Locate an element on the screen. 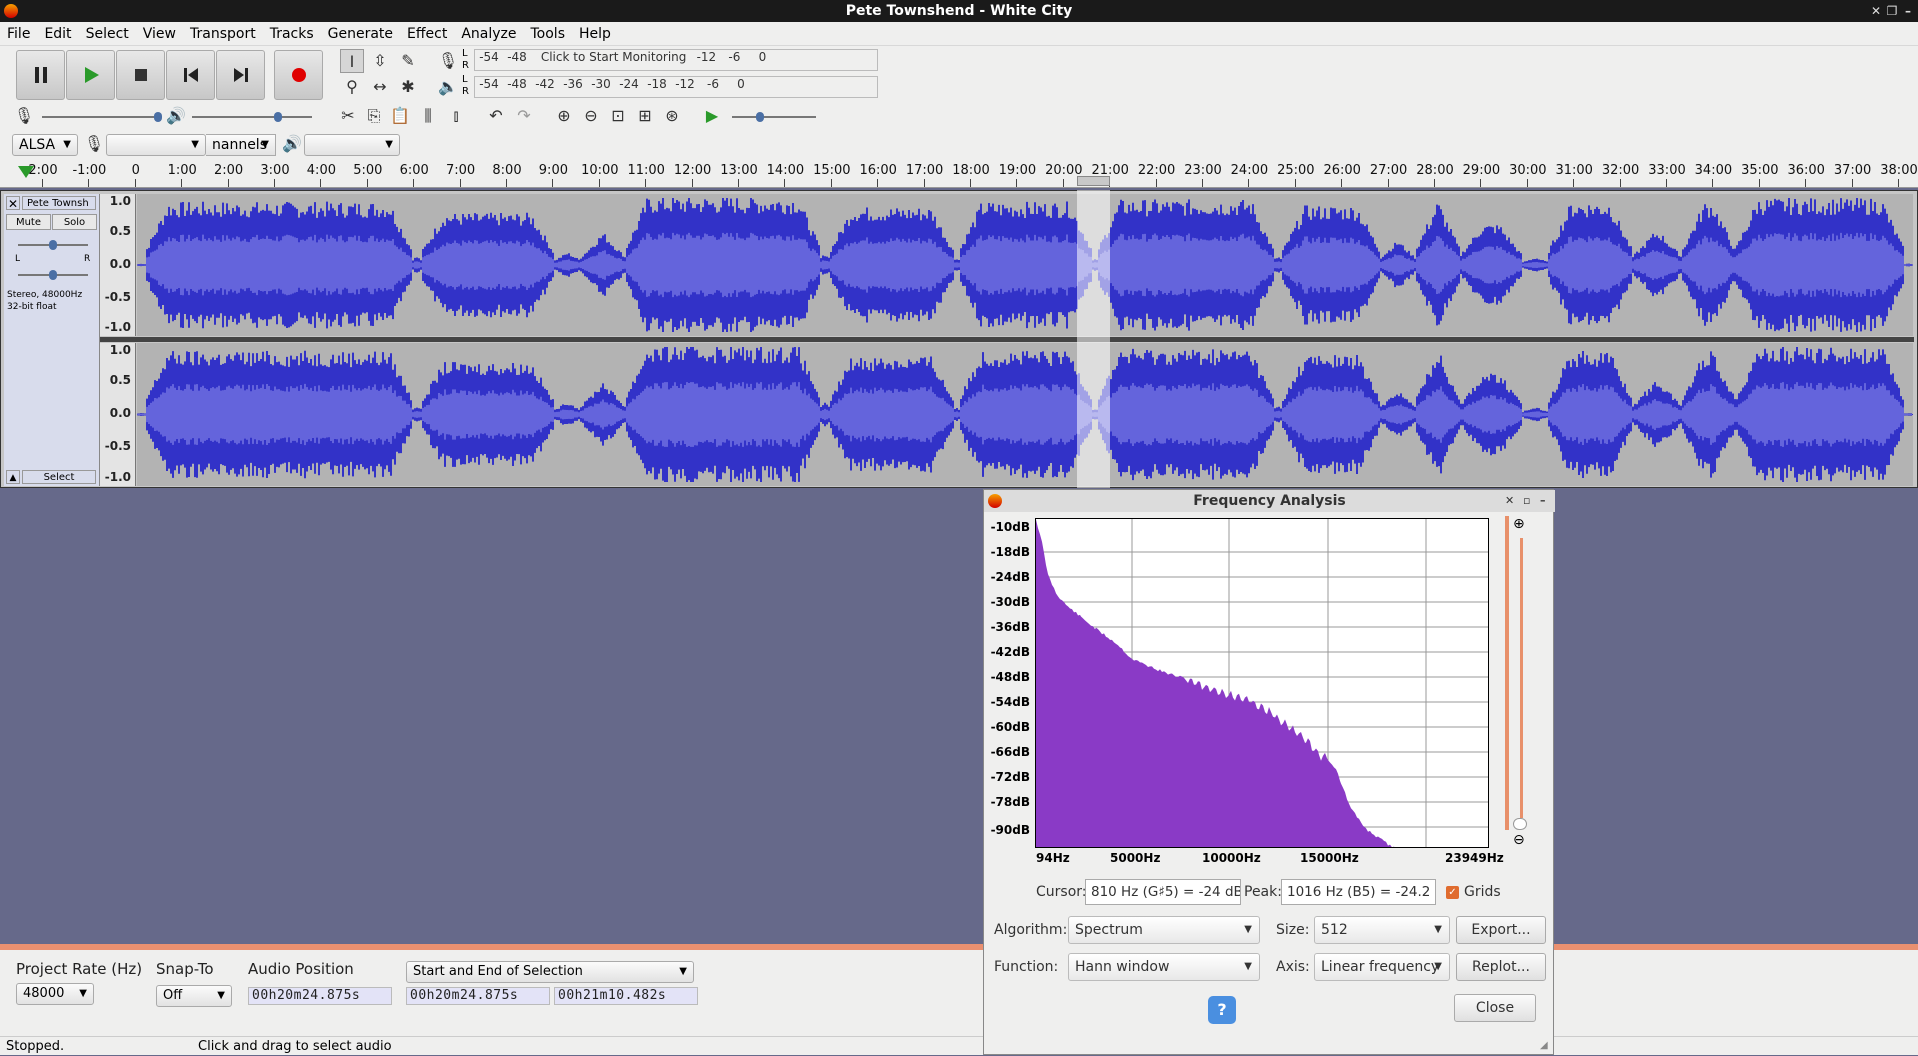  scale-label: 0.0 is located at coordinates (120, 264).